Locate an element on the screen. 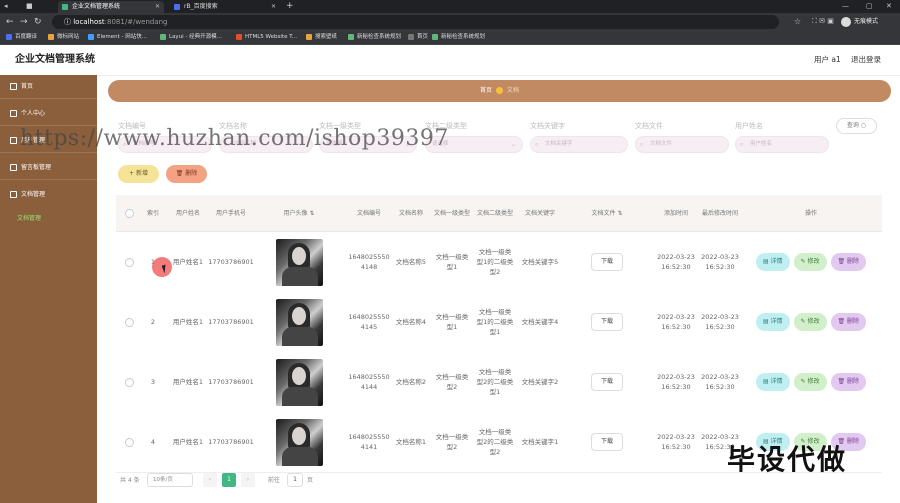 The width and height of the screenshot is (900, 503). select-all-checkbox is located at coordinates (129, 213).